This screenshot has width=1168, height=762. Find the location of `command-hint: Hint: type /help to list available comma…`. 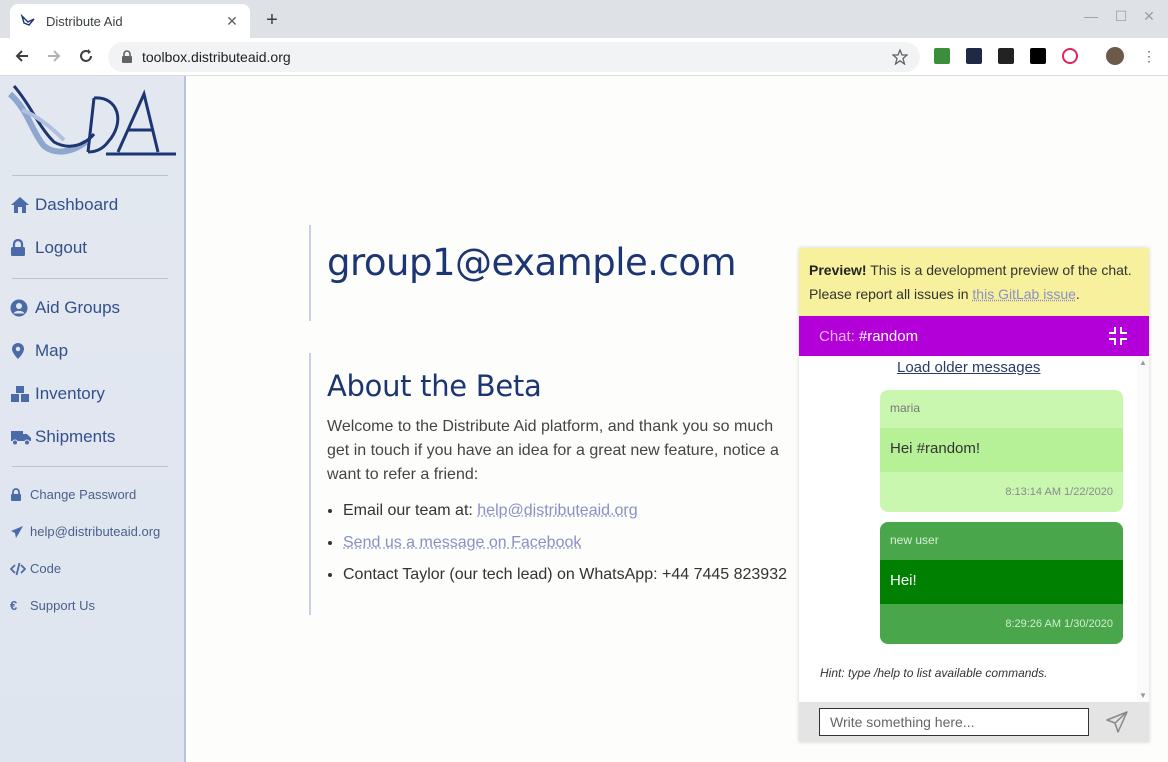

command-hint: Hint: type /help to list available comma… is located at coordinates (934, 673).